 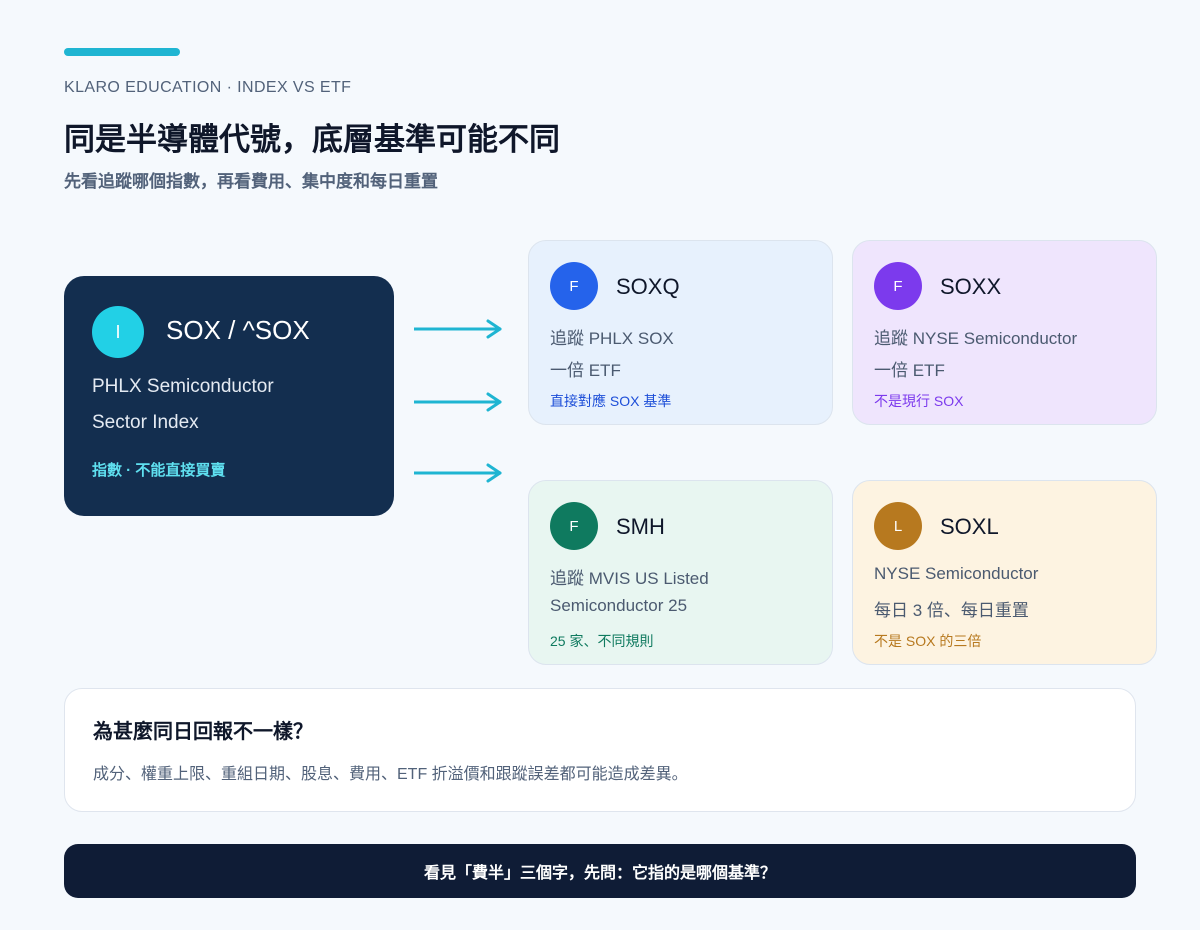 What do you see at coordinates (145, 422) in the screenshot?
I see `index-name-line-2: Sector Index` at bounding box center [145, 422].